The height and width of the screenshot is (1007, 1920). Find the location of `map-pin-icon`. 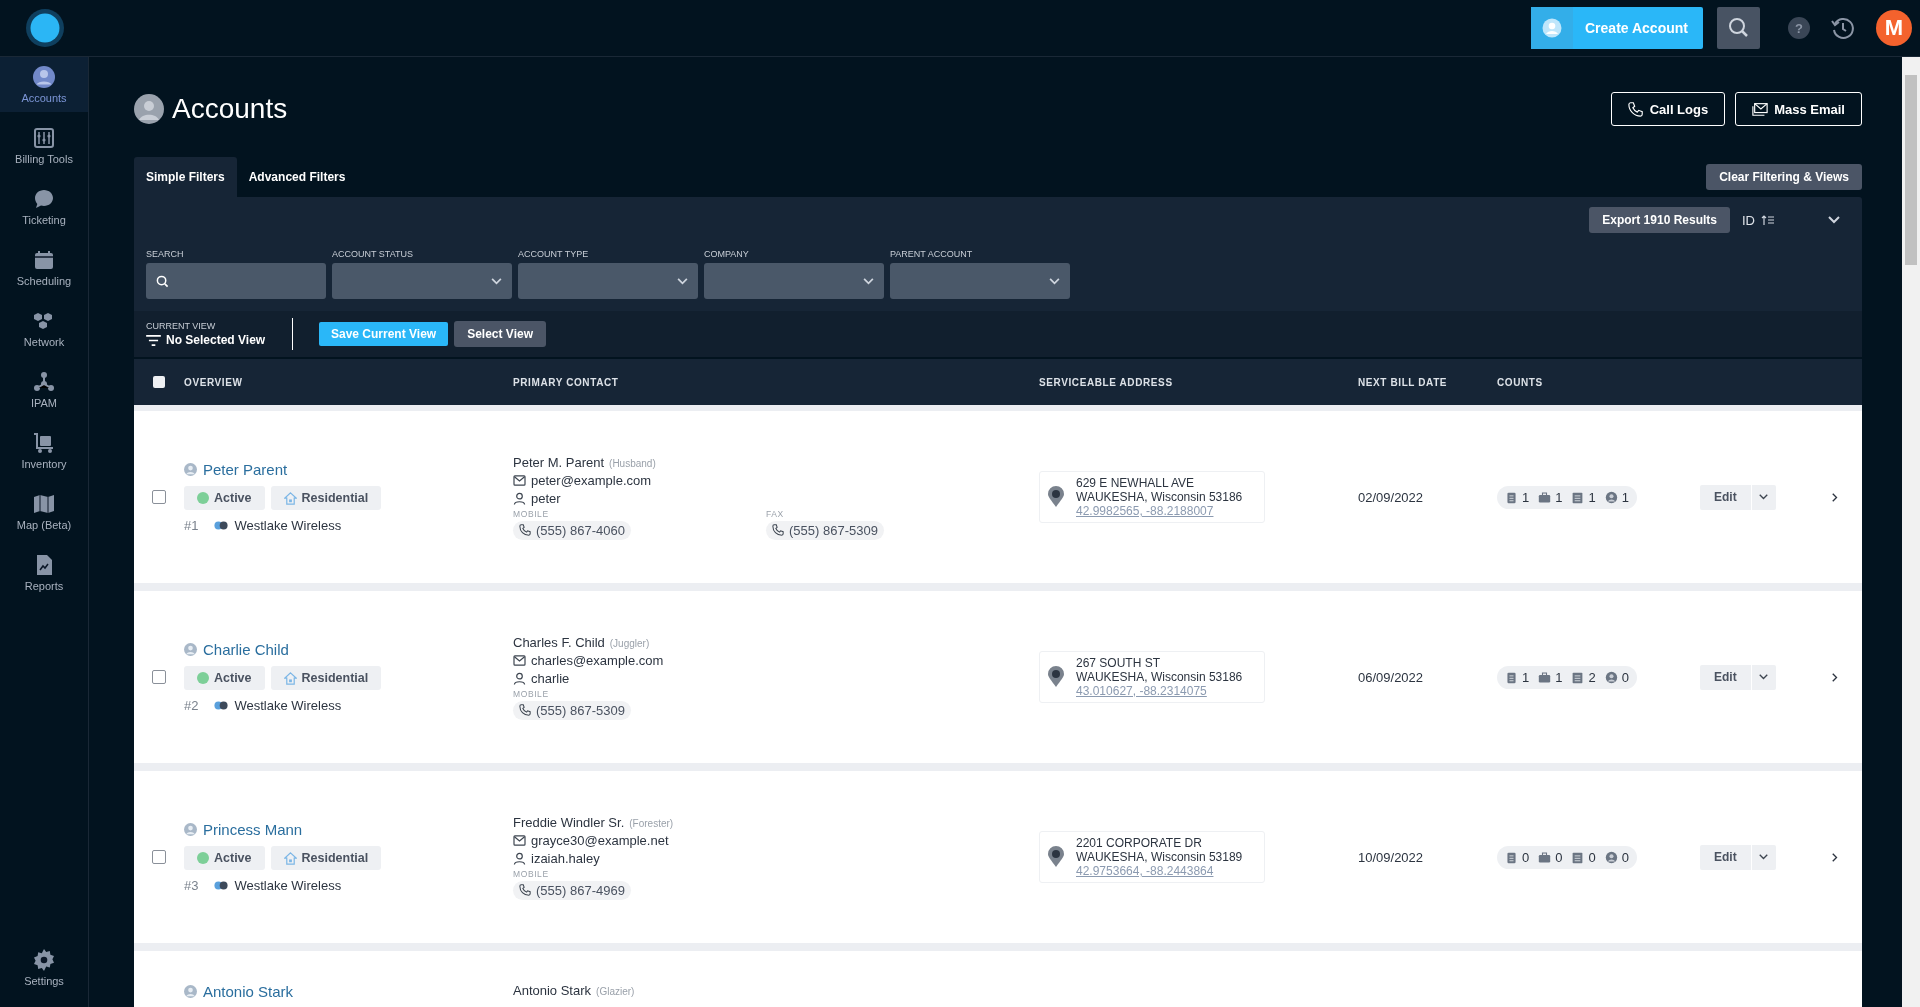

map-pin-icon is located at coordinates (1056, 857).